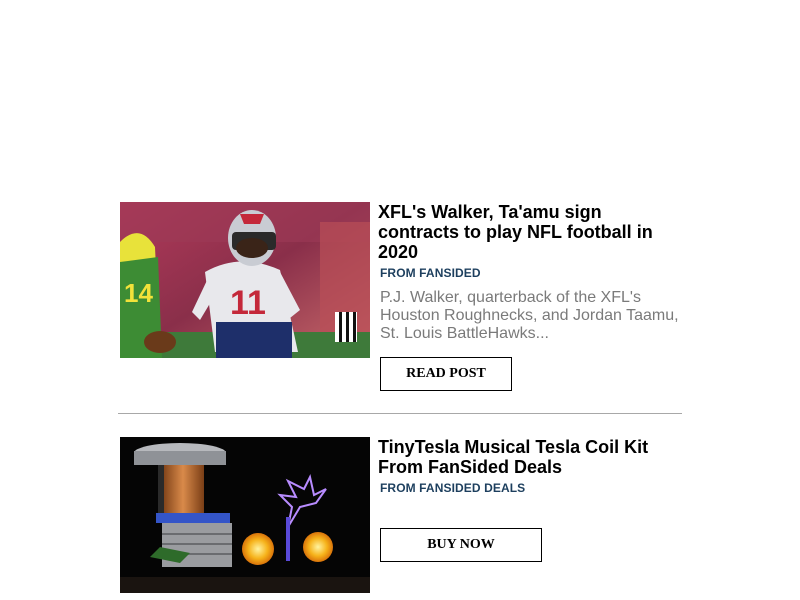 The width and height of the screenshot is (800, 600). I want to click on article-source: FROM FANSIDED, so click(430, 273).